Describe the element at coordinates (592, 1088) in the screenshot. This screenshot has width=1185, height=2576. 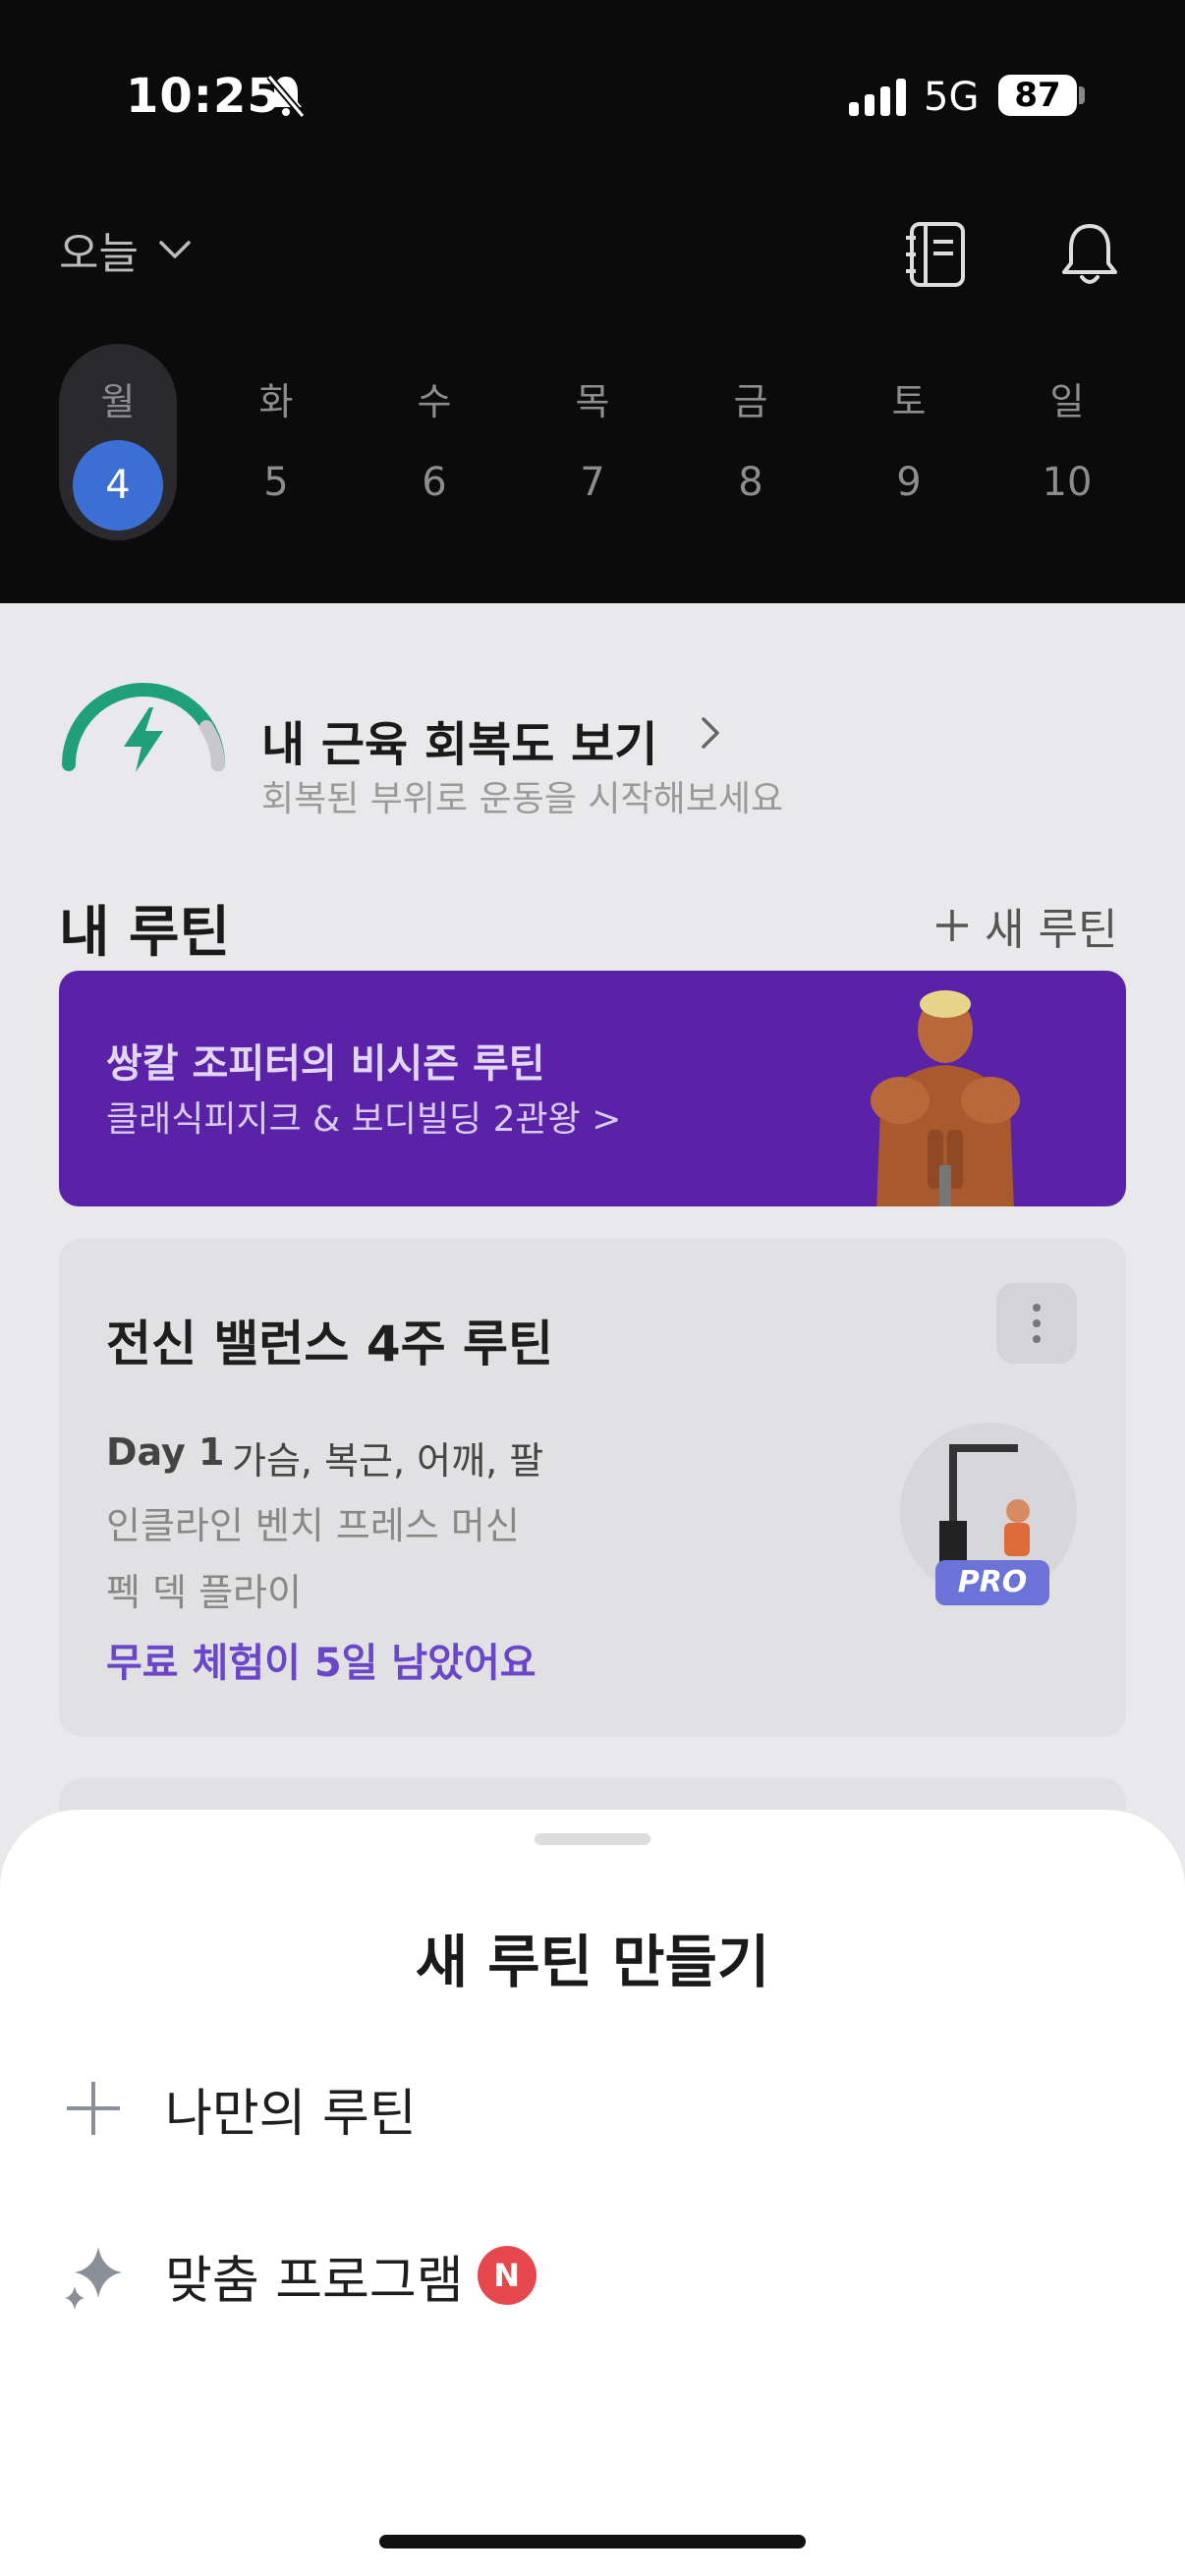
I see `promo-banner: 쌍칼 조피터의 비시즌 루틴 클래식피지크 & 보디빌딩 2관왕 >` at that location.